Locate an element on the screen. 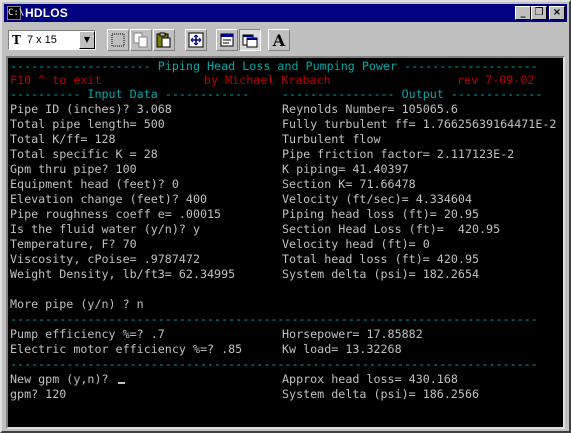 The width and height of the screenshot is (571, 433). copy-icon is located at coordinates (140, 40).